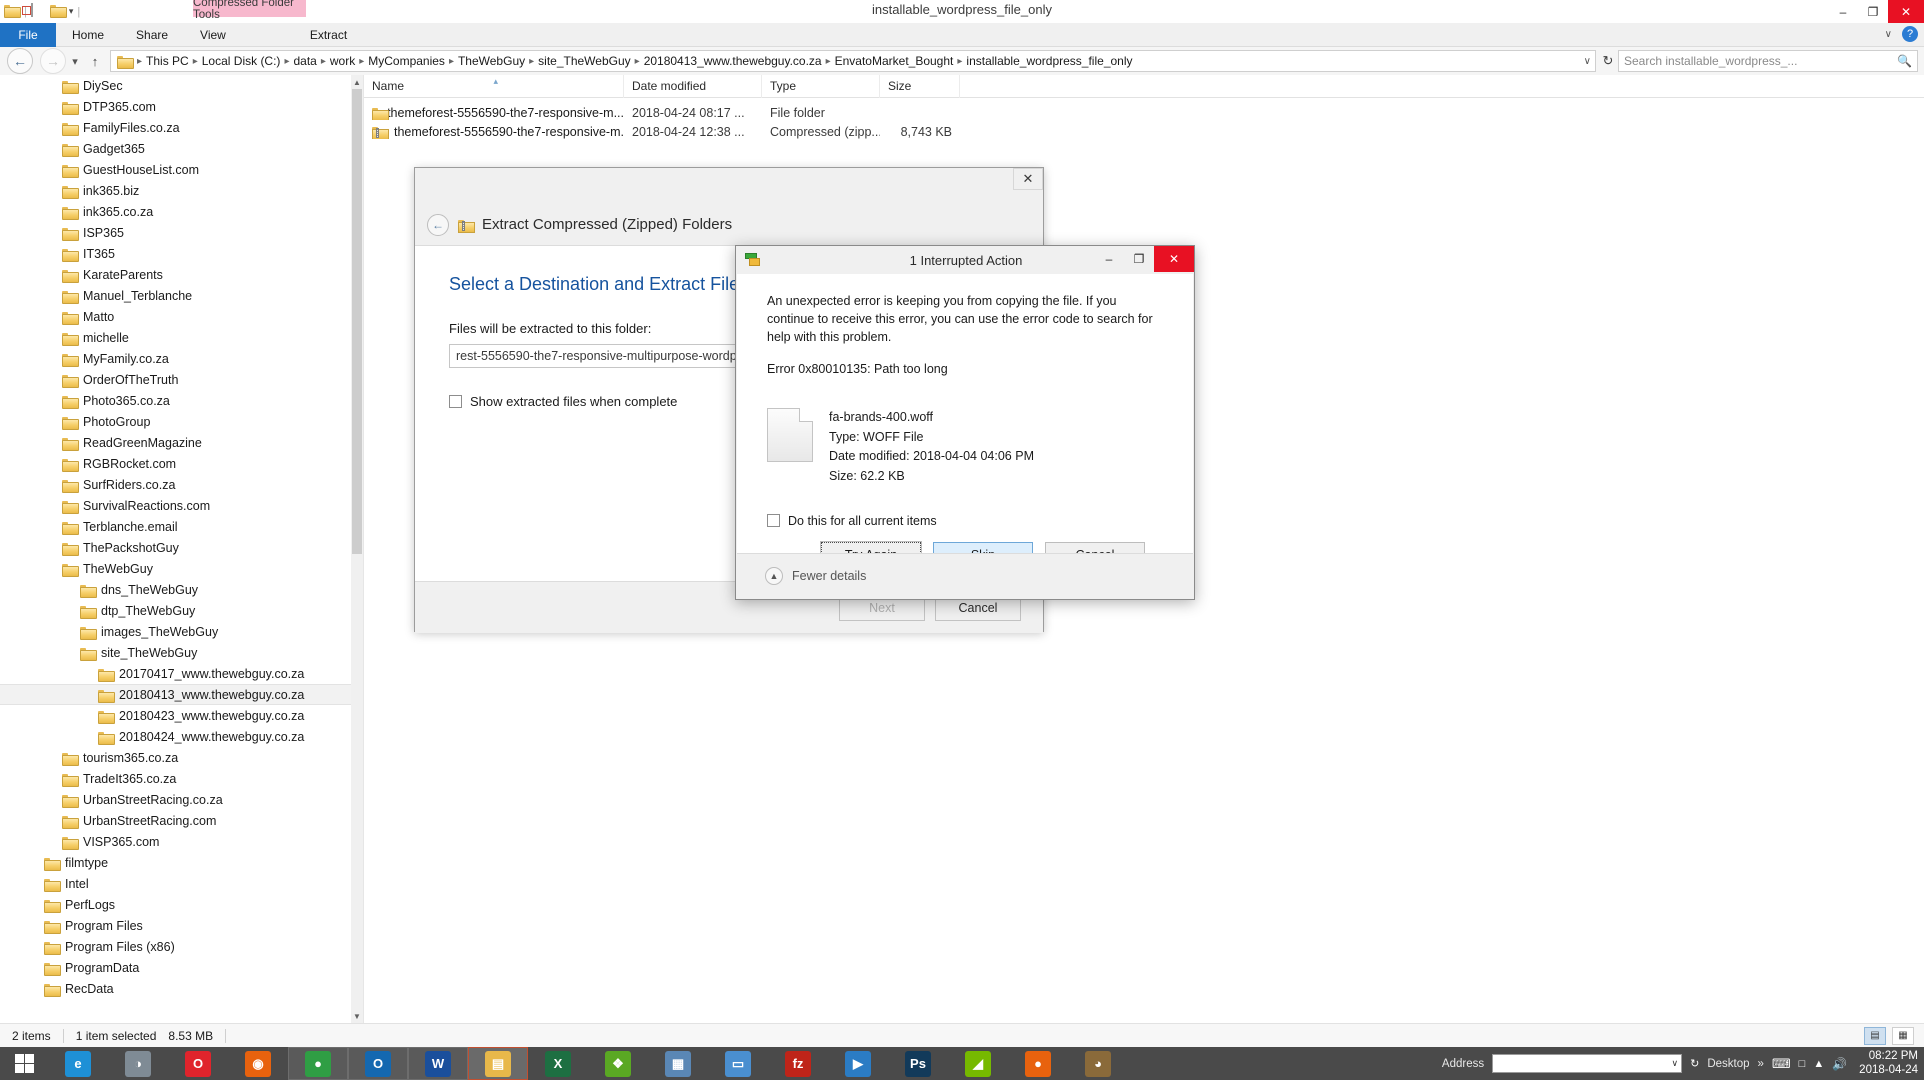  What do you see at coordinates (438, 1063) in the screenshot?
I see `taskbar-item-word: W` at bounding box center [438, 1063].